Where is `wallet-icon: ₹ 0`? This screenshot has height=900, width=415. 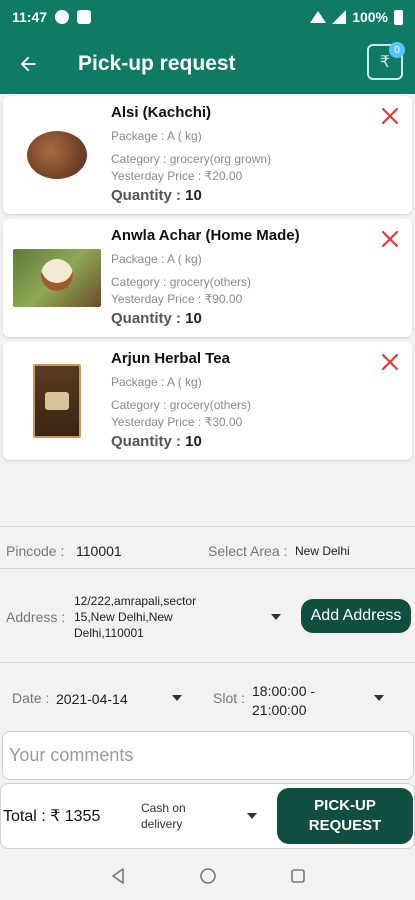 wallet-icon: ₹ 0 is located at coordinates (386, 61).